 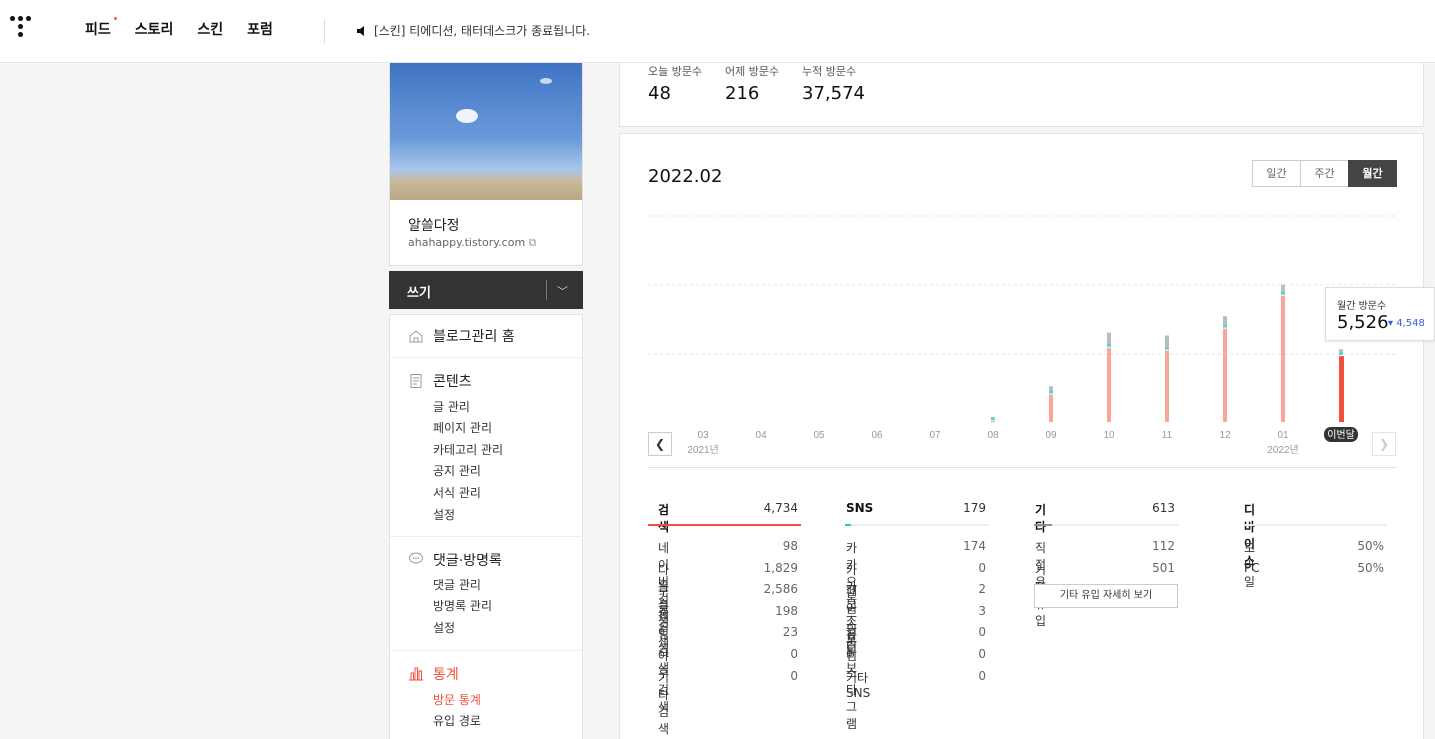 I want to click on sidebar-section-content: 콘텐츠 글 관리 페이지 관리 카테고리 관리 공지 관리 서식 관리 설정, so click(x=486, y=447).